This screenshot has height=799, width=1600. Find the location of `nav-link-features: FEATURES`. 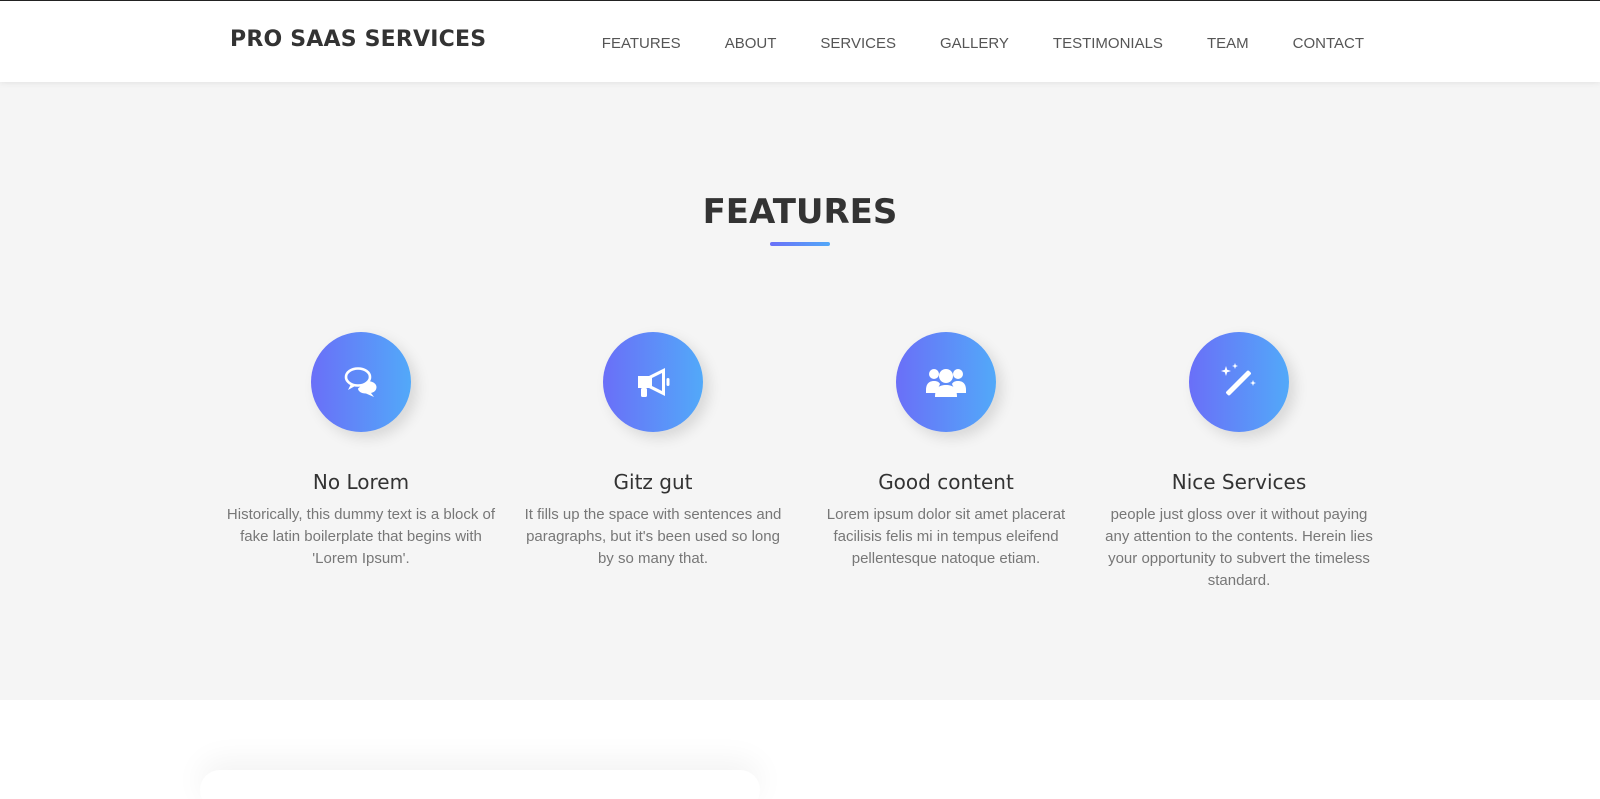

nav-link-features: FEATURES is located at coordinates (641, 43).